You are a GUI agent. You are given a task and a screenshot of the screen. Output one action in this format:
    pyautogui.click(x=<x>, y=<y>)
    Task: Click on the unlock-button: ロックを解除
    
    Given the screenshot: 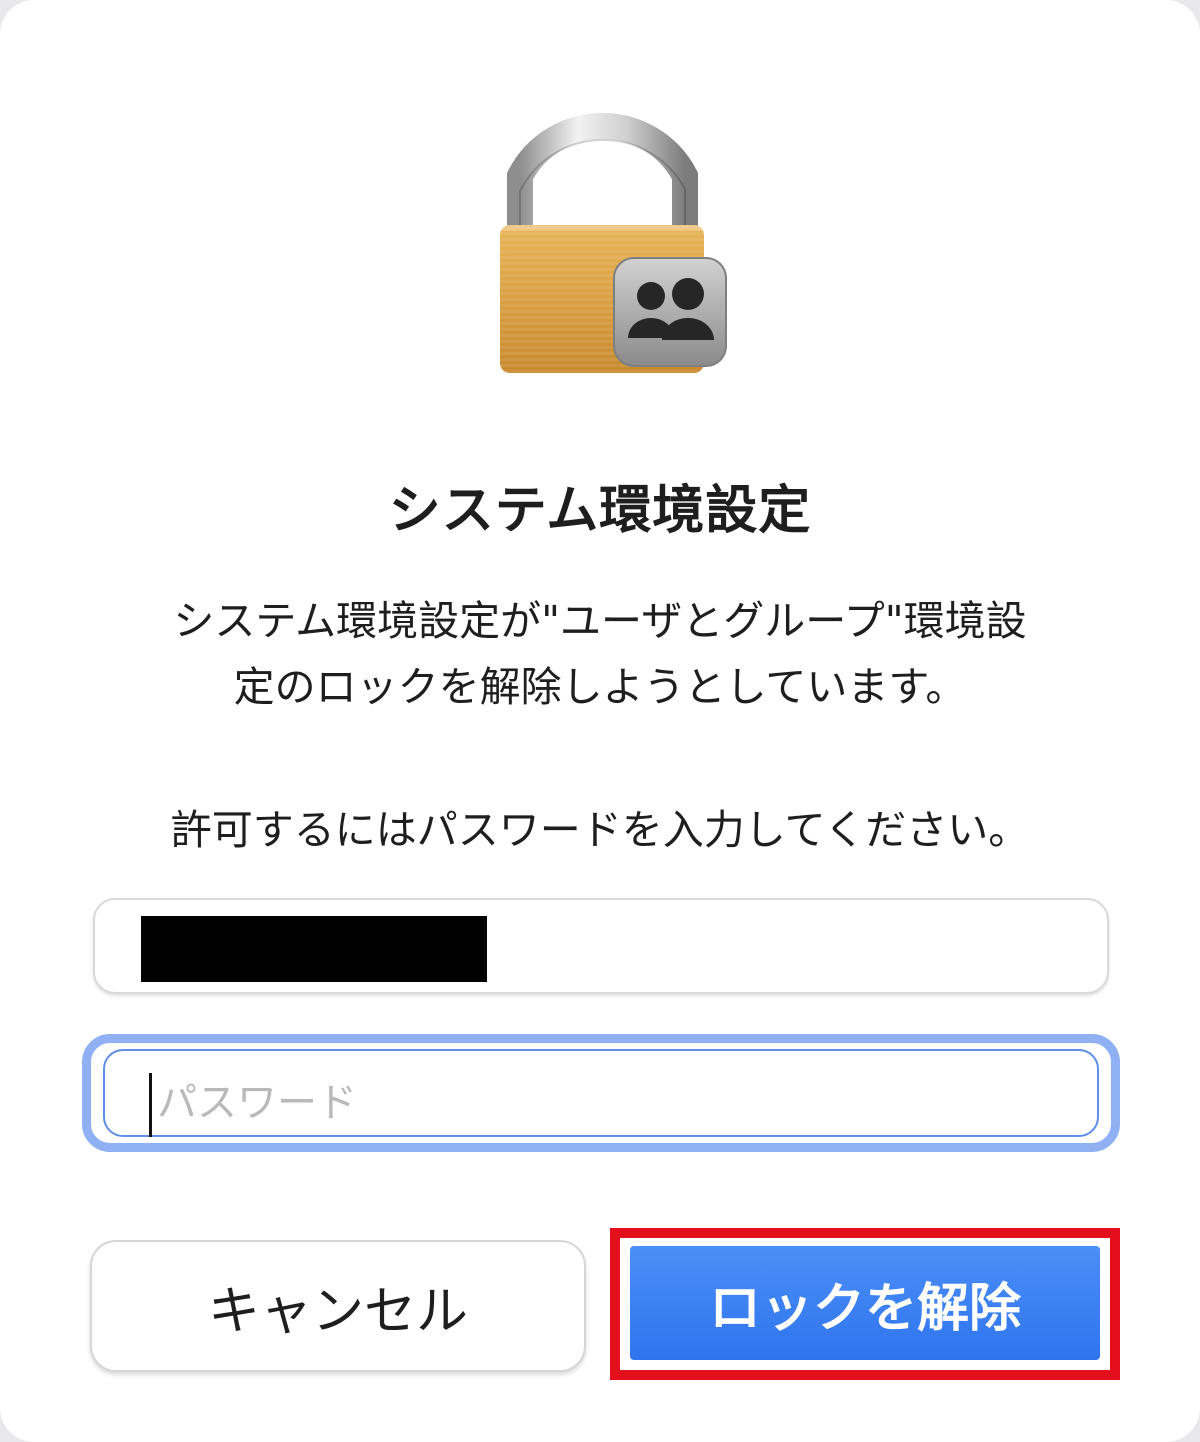 What is the action you would take?
    pyautogui.click(x=865, y=1303)
    